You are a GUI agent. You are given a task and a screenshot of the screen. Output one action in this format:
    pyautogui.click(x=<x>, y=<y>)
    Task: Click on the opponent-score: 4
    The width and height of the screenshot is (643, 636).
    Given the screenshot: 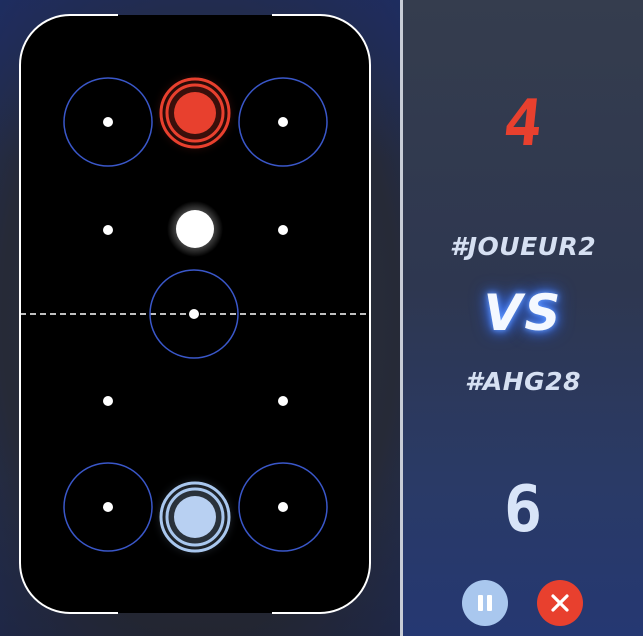 What is the action you would take?
    pyautogui.click(x=523, y=124)
    